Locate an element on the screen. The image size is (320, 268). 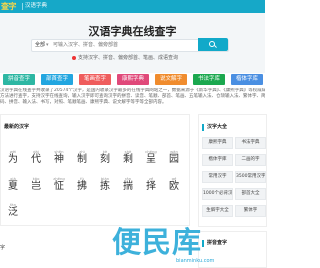
char-glyph: 园 is located at coordinates (174, 159).